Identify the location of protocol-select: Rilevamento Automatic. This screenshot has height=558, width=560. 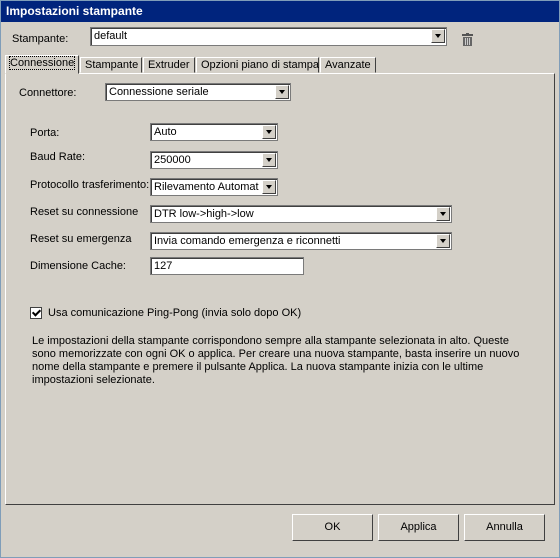
(214, 187).